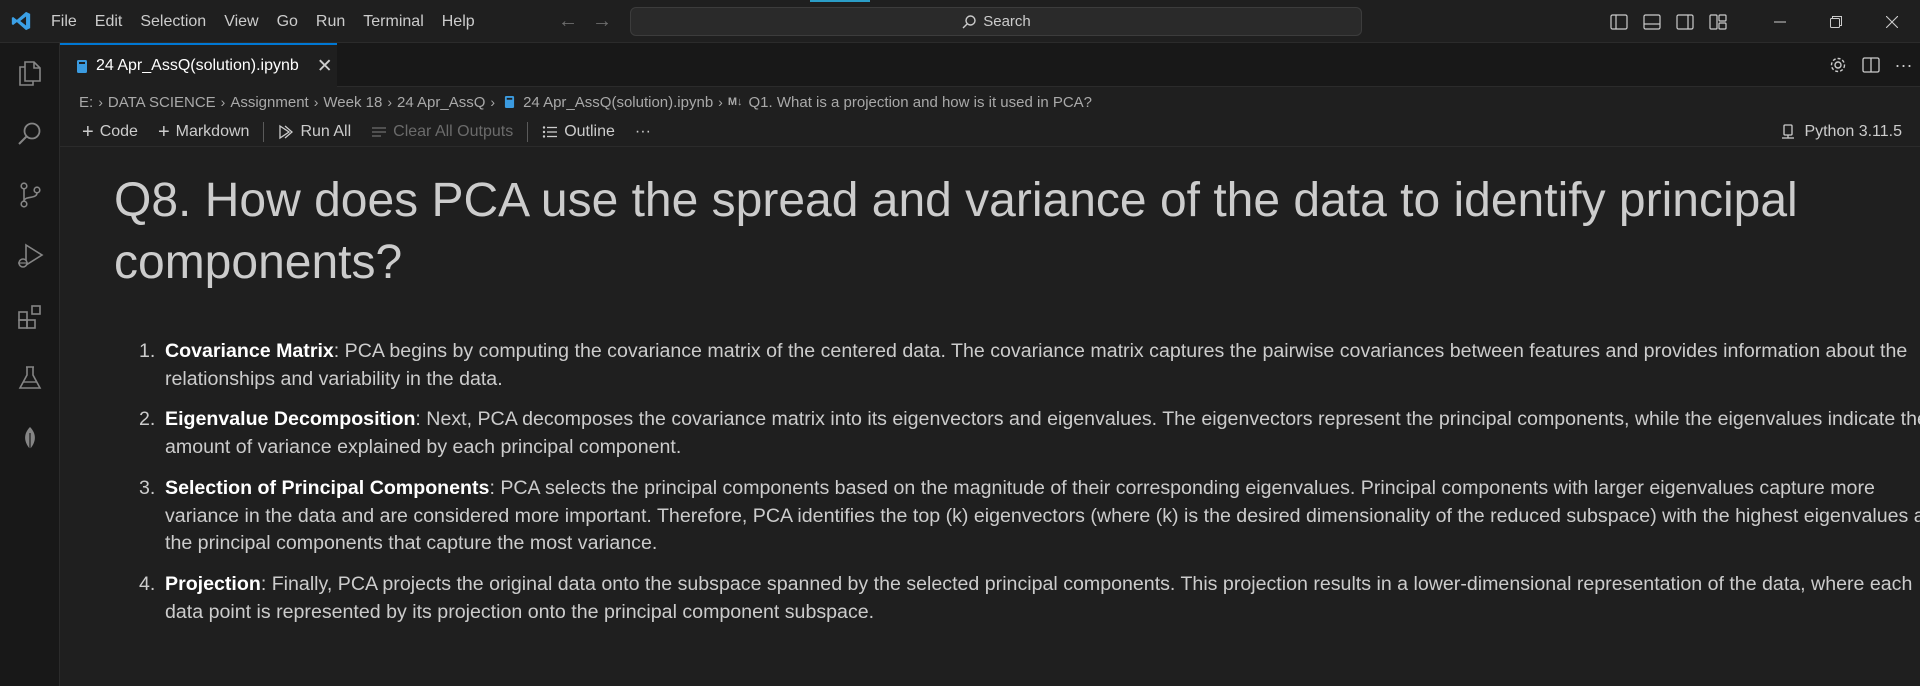  What do you see at coordinates (286, 131) in the screenshot?
I see `run-all-icon` at bounding box center [286, 131].